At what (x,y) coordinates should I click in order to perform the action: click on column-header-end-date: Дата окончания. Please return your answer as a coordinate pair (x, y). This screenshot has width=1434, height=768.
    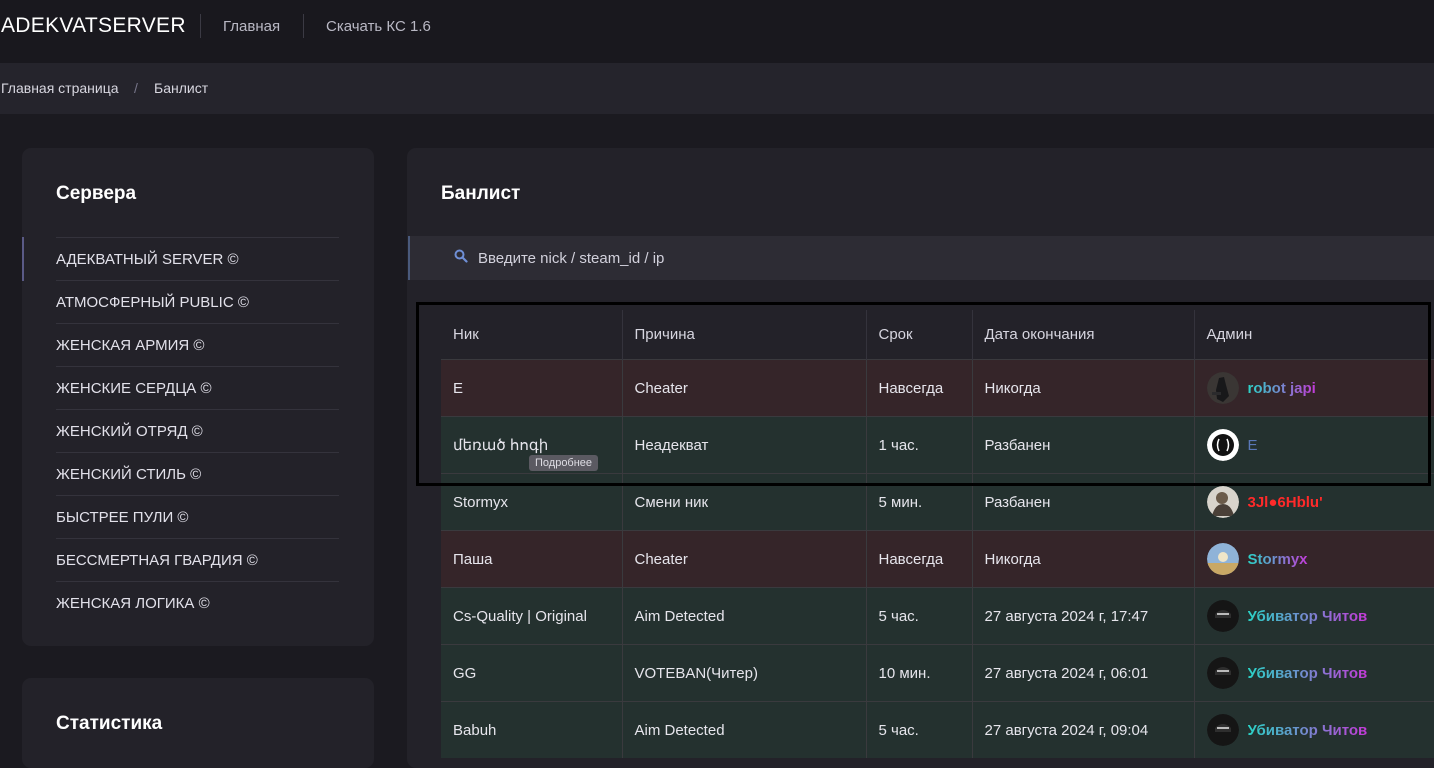
    Looking at the image, I should click on (1083, 335).